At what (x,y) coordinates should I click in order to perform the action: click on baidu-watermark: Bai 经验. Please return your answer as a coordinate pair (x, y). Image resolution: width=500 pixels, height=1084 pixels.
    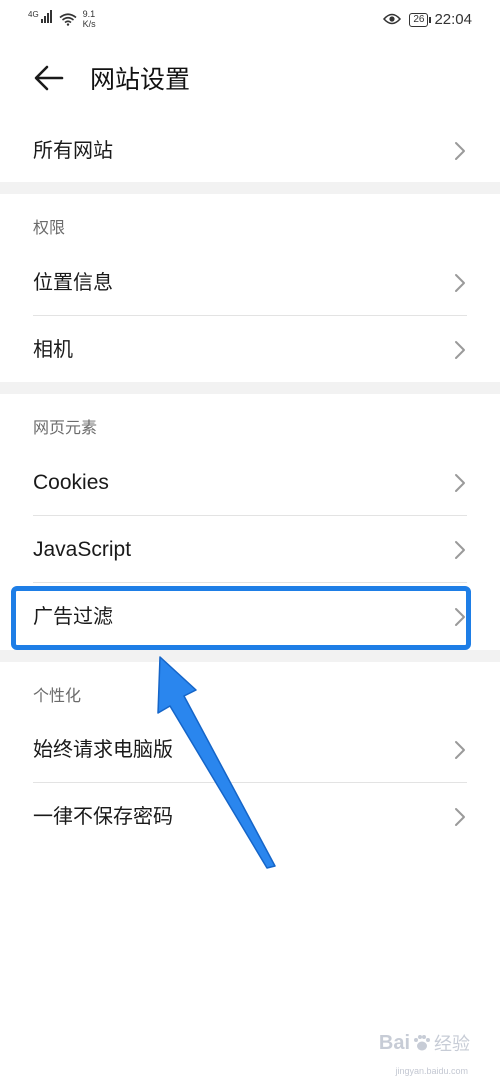
    Looking at the image, I should click on (424, 1043).